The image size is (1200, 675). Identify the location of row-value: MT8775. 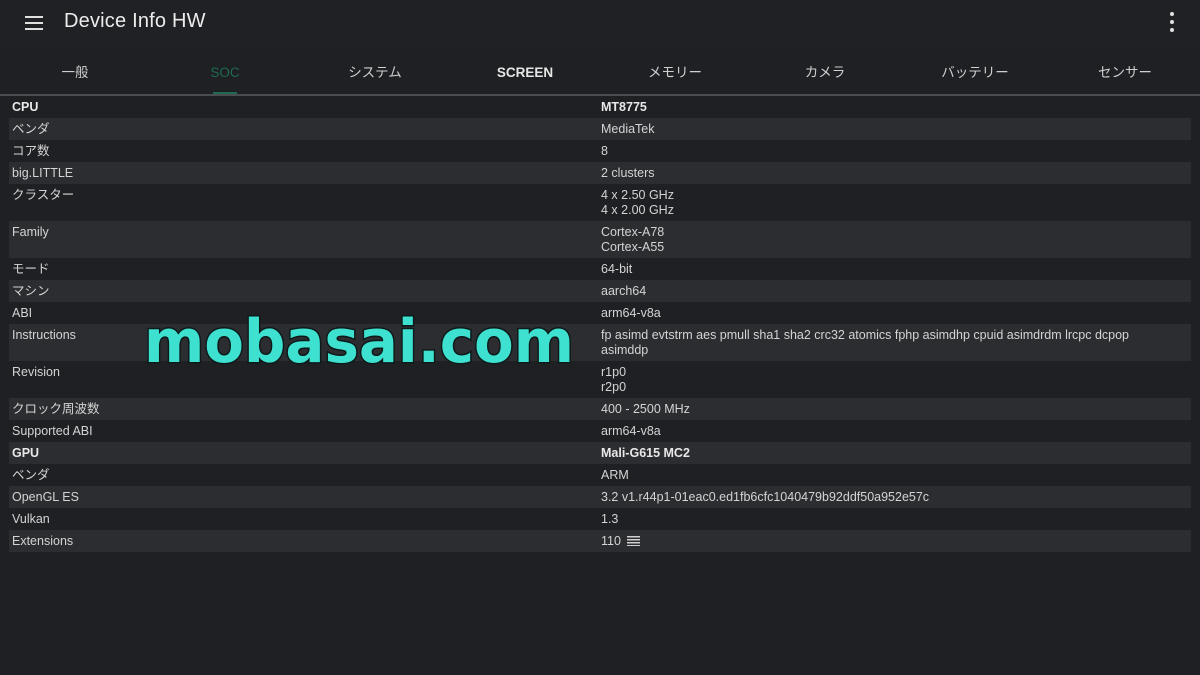
(624, 106).